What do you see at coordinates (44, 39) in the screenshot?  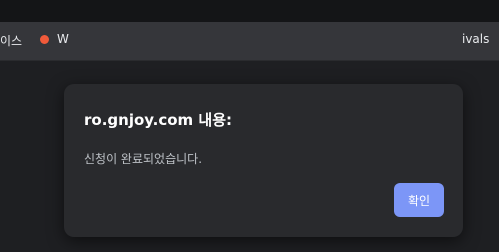 I see `bookmark-favicon-icon` at bounding box center [44, 39].